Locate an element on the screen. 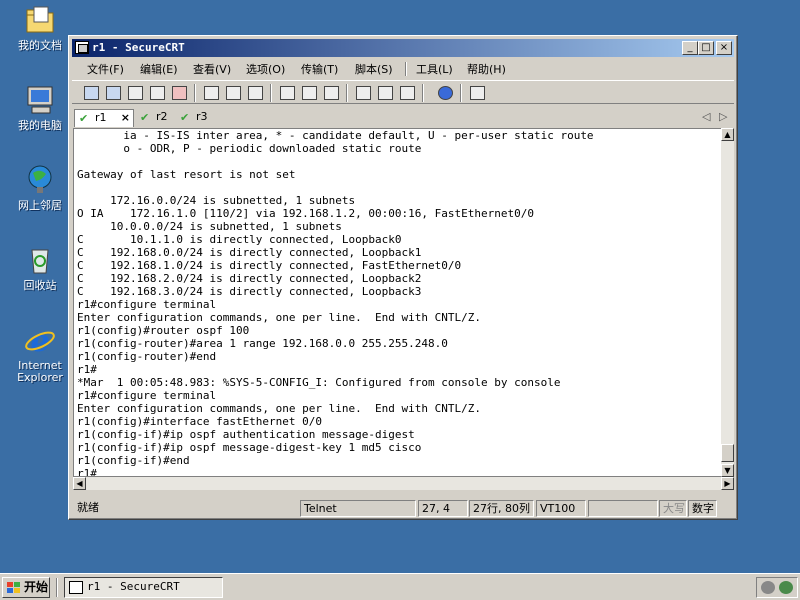 This screenshot has width=800, height=600. menu-view: 查看(V) is located at coordinates (212, 69).